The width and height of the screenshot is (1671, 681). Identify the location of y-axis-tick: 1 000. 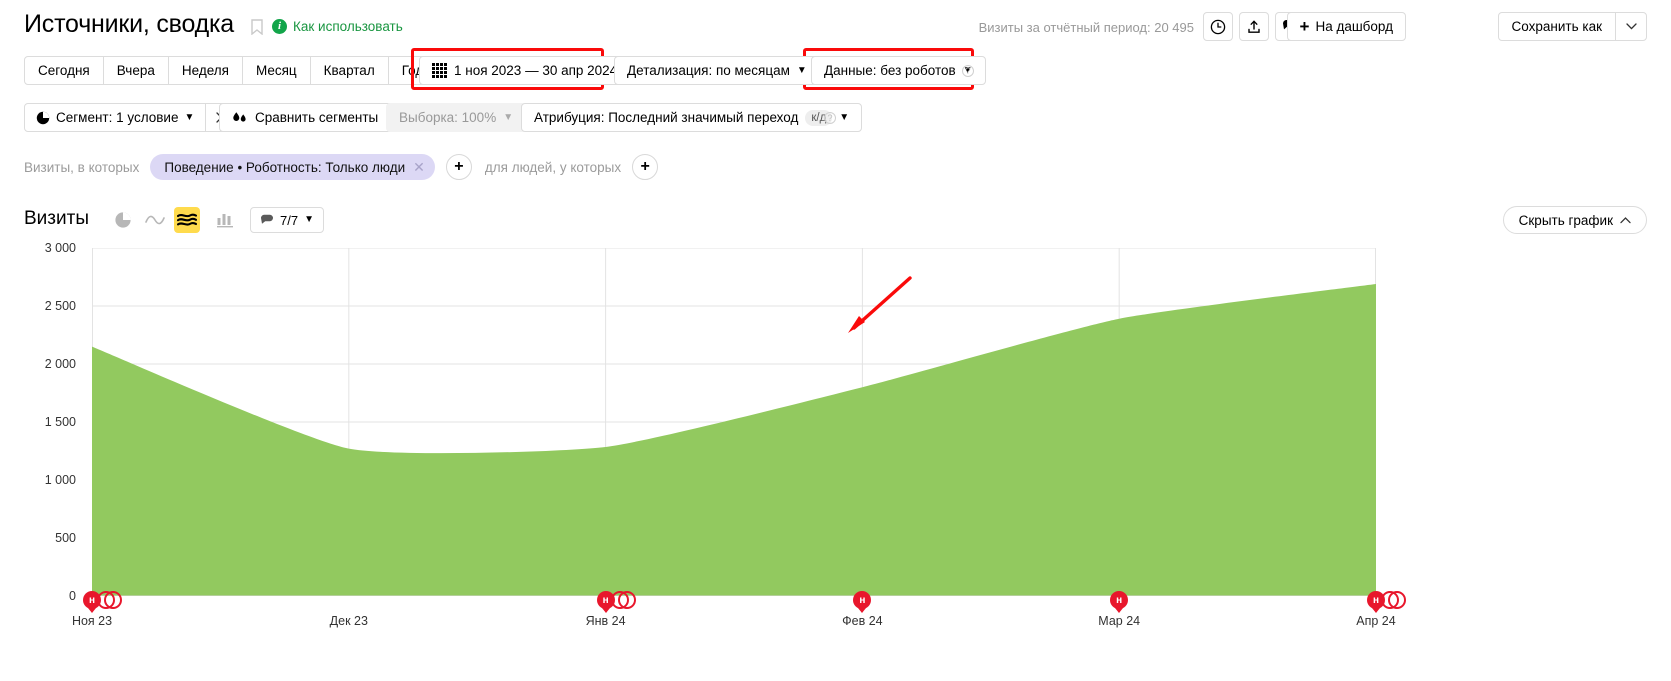
(60, 480).